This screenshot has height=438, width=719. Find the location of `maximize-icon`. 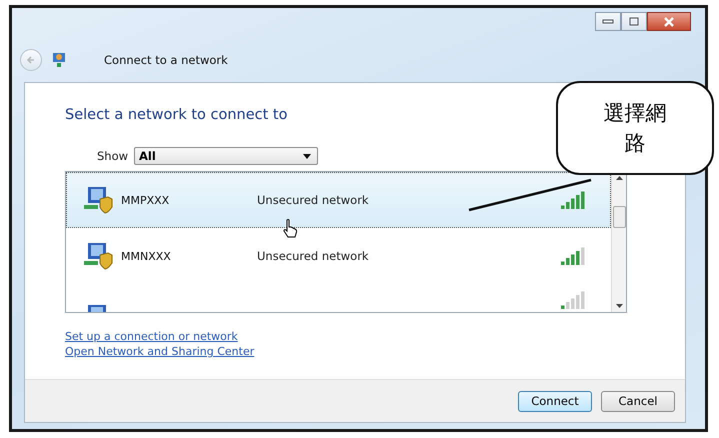

maximize-icon is located at coordinates (634, 21).